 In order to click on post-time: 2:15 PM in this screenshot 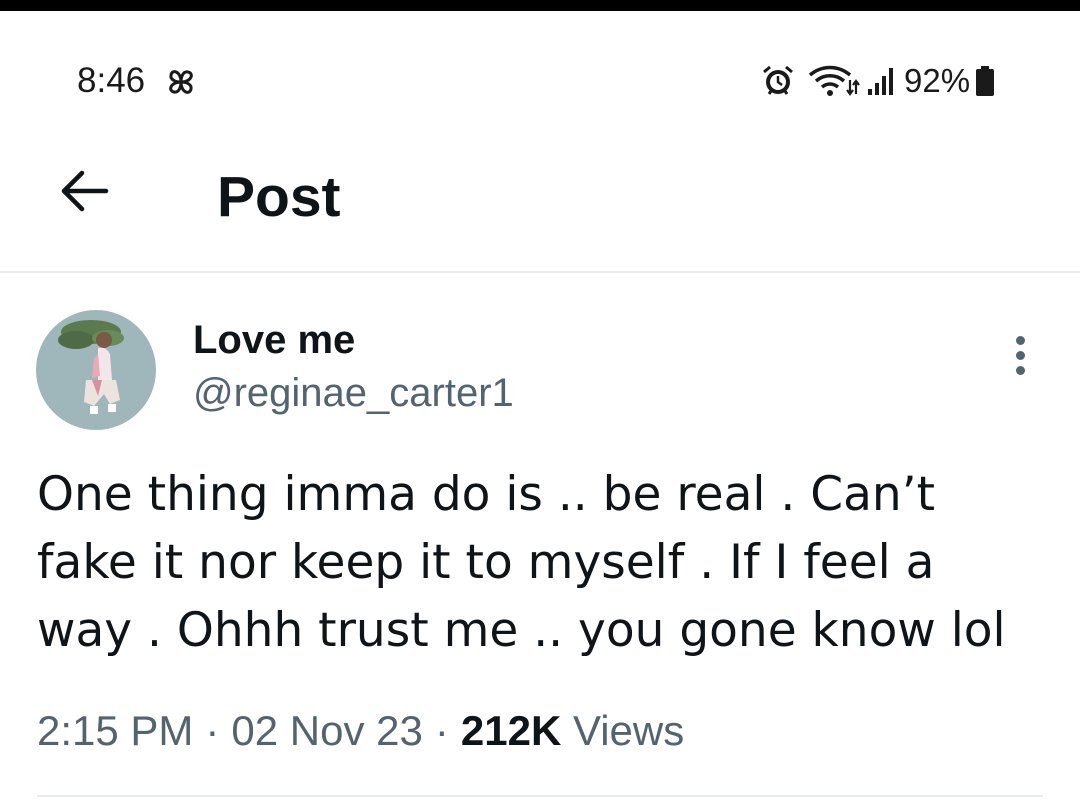, I will do `click(115, 730)`.